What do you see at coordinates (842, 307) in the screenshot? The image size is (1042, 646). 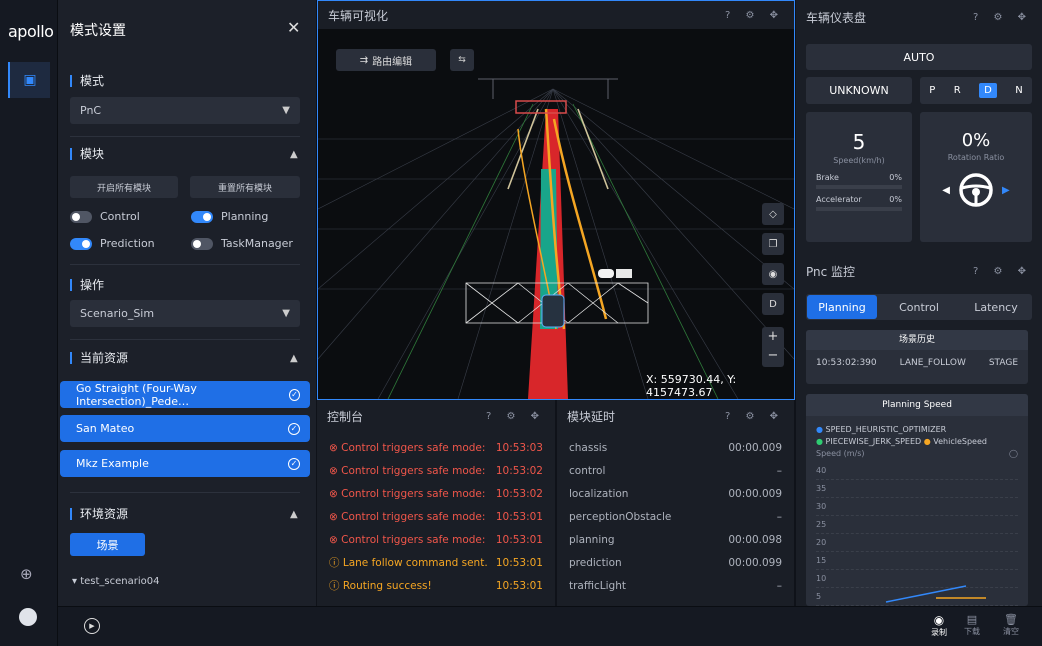 I see `tab-planning: Planning` at bounding box center [842, 307].